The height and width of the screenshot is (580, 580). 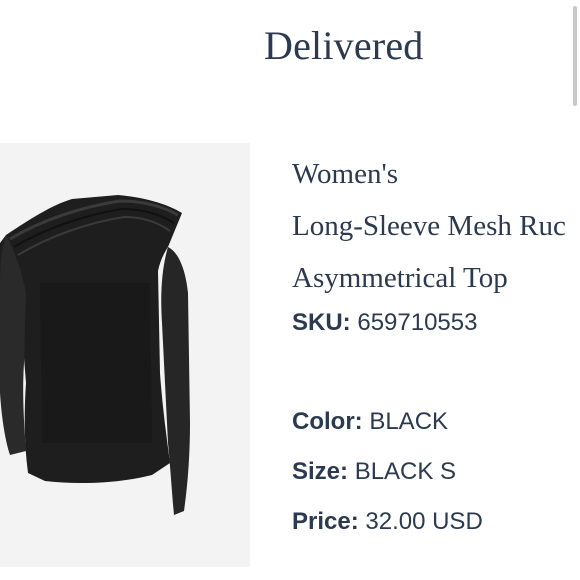 What do you see at coordinates (321, 322) in the screenshot?
I see `sku-label: SKU:` at bounding box center [321, 322].